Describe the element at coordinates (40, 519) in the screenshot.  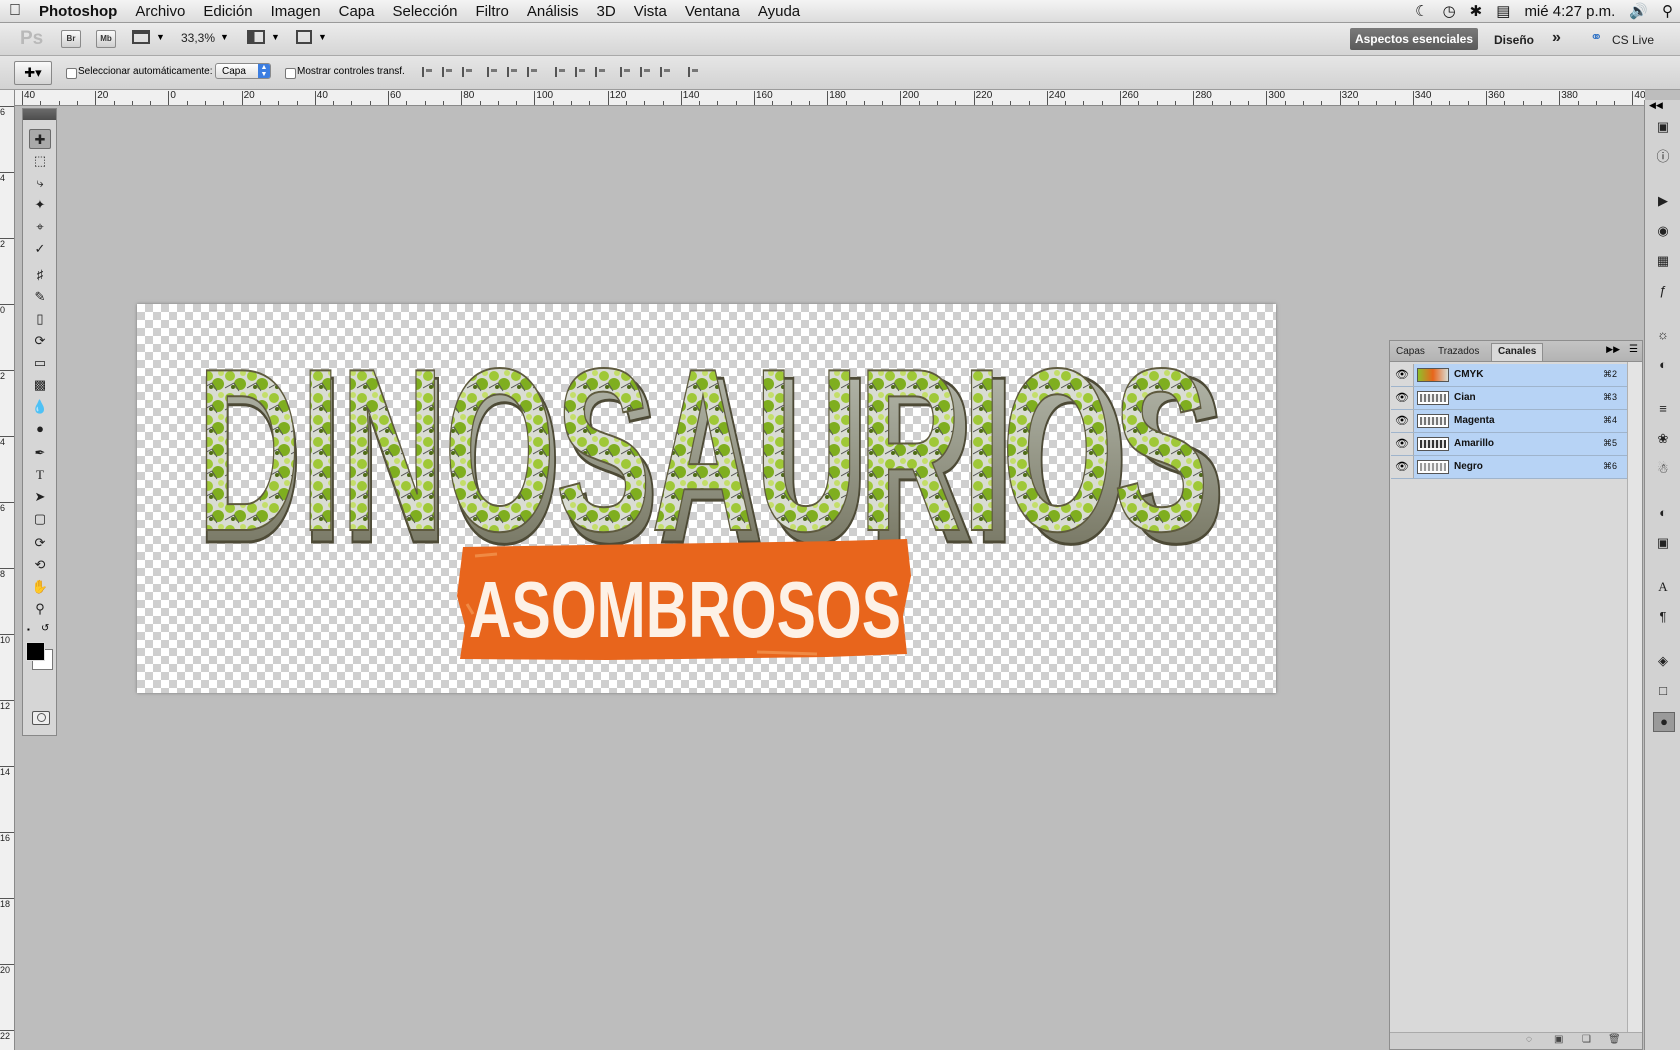
I see `rectangle-tool-icon: ▢` at that location.